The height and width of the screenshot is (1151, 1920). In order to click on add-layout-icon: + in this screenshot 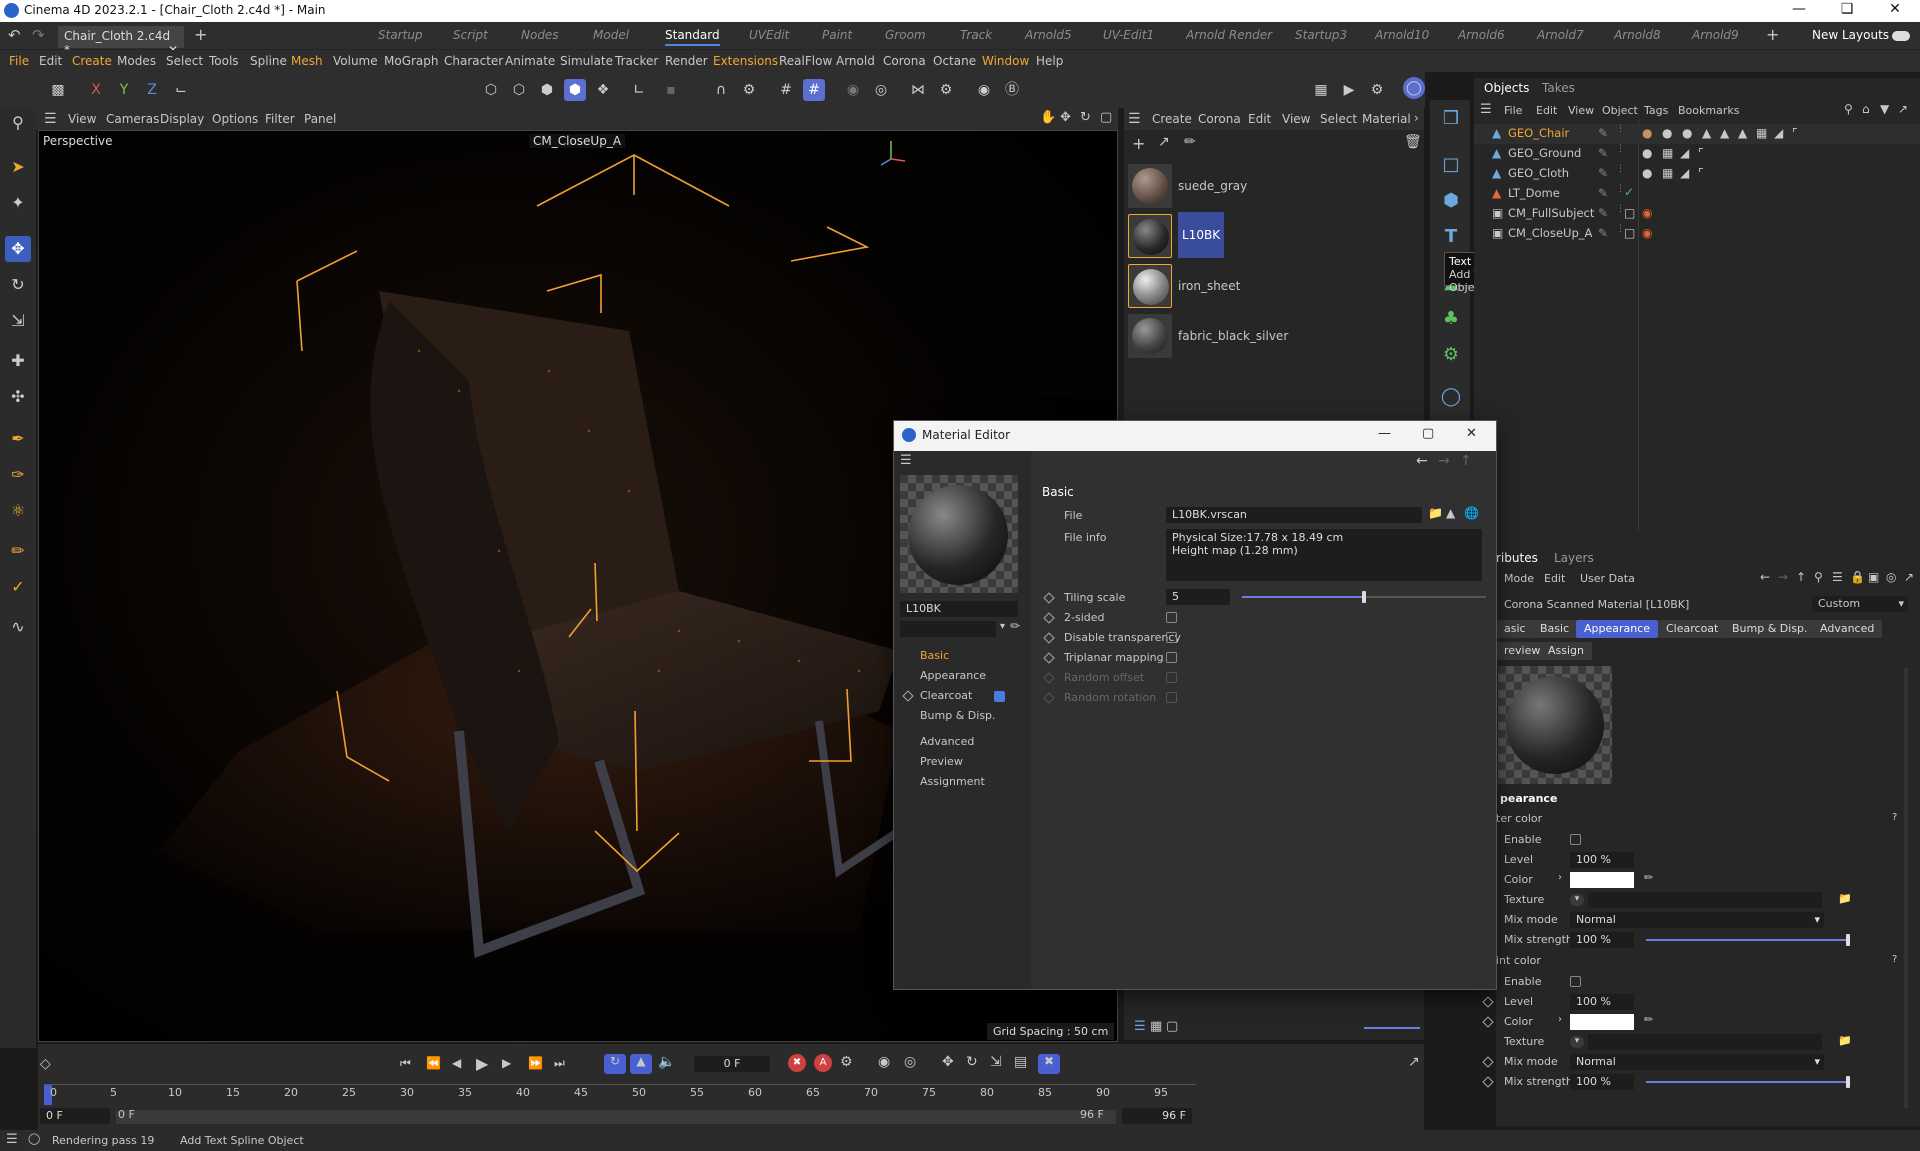, I will do `click(1772, 34)`.